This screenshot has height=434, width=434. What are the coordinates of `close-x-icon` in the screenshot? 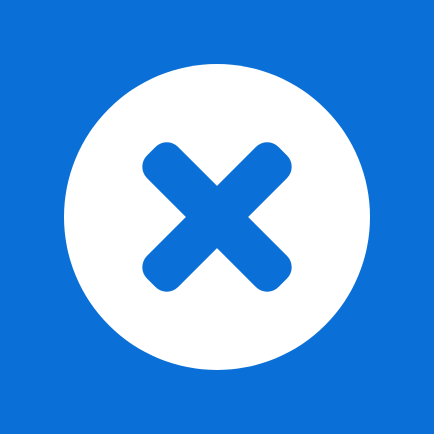 It's located at (217, 217).